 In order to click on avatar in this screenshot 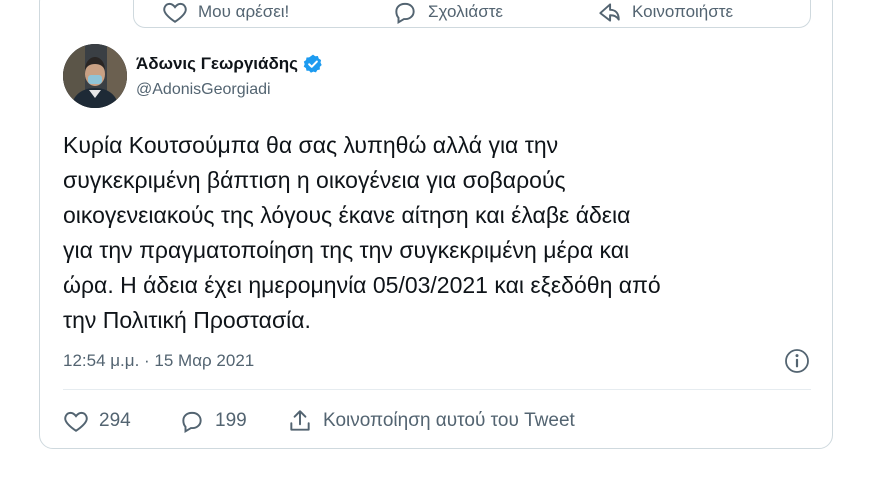, I will do `click(95, 76)`.